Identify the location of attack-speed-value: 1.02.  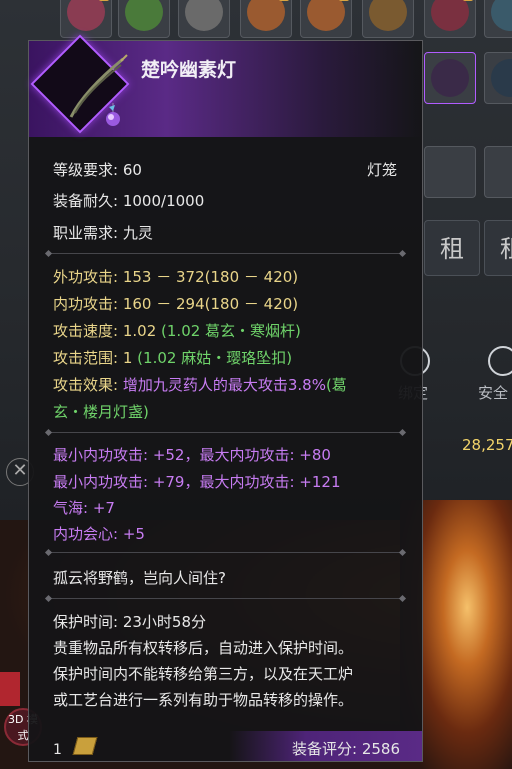
(139, 331).